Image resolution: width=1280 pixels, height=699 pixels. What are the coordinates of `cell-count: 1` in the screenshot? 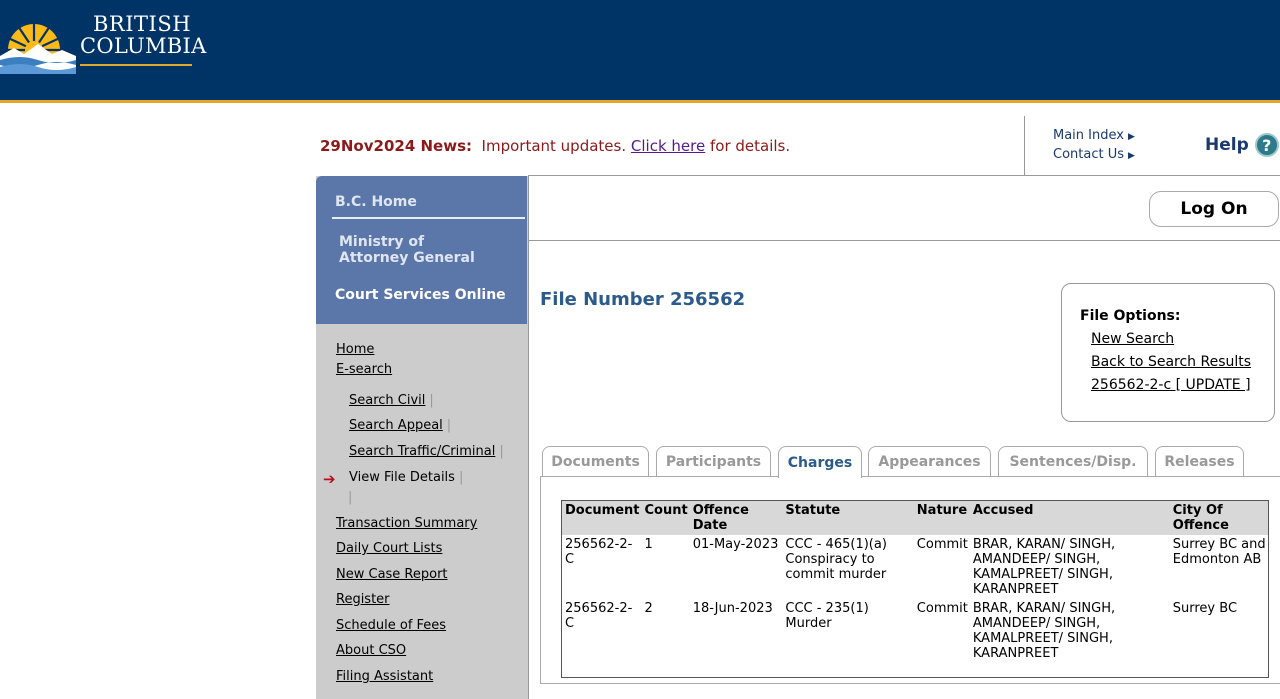 It's located at (648, 544).